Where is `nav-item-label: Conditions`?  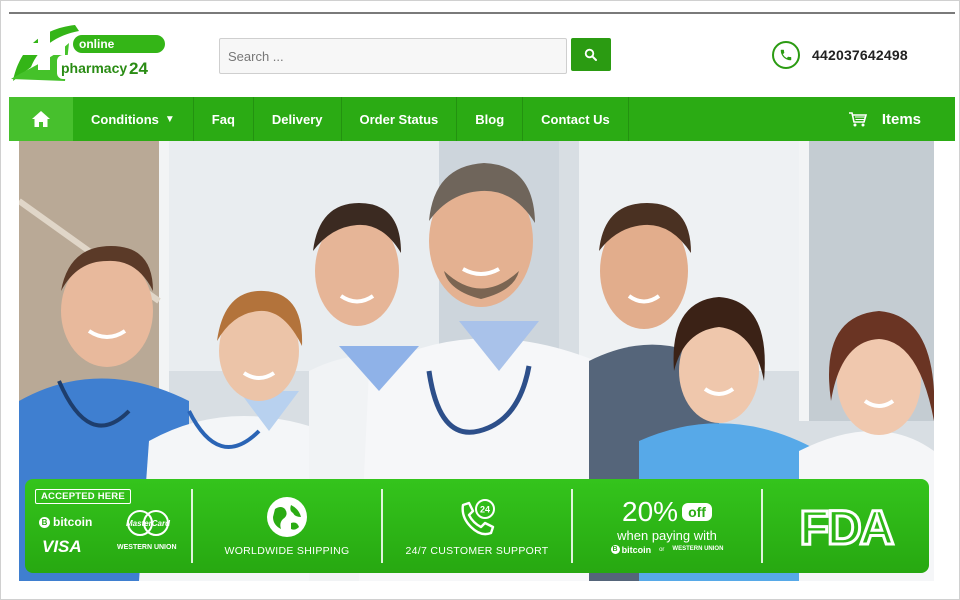
nav-item-label: Conditions is located at coordinates (125, 119).